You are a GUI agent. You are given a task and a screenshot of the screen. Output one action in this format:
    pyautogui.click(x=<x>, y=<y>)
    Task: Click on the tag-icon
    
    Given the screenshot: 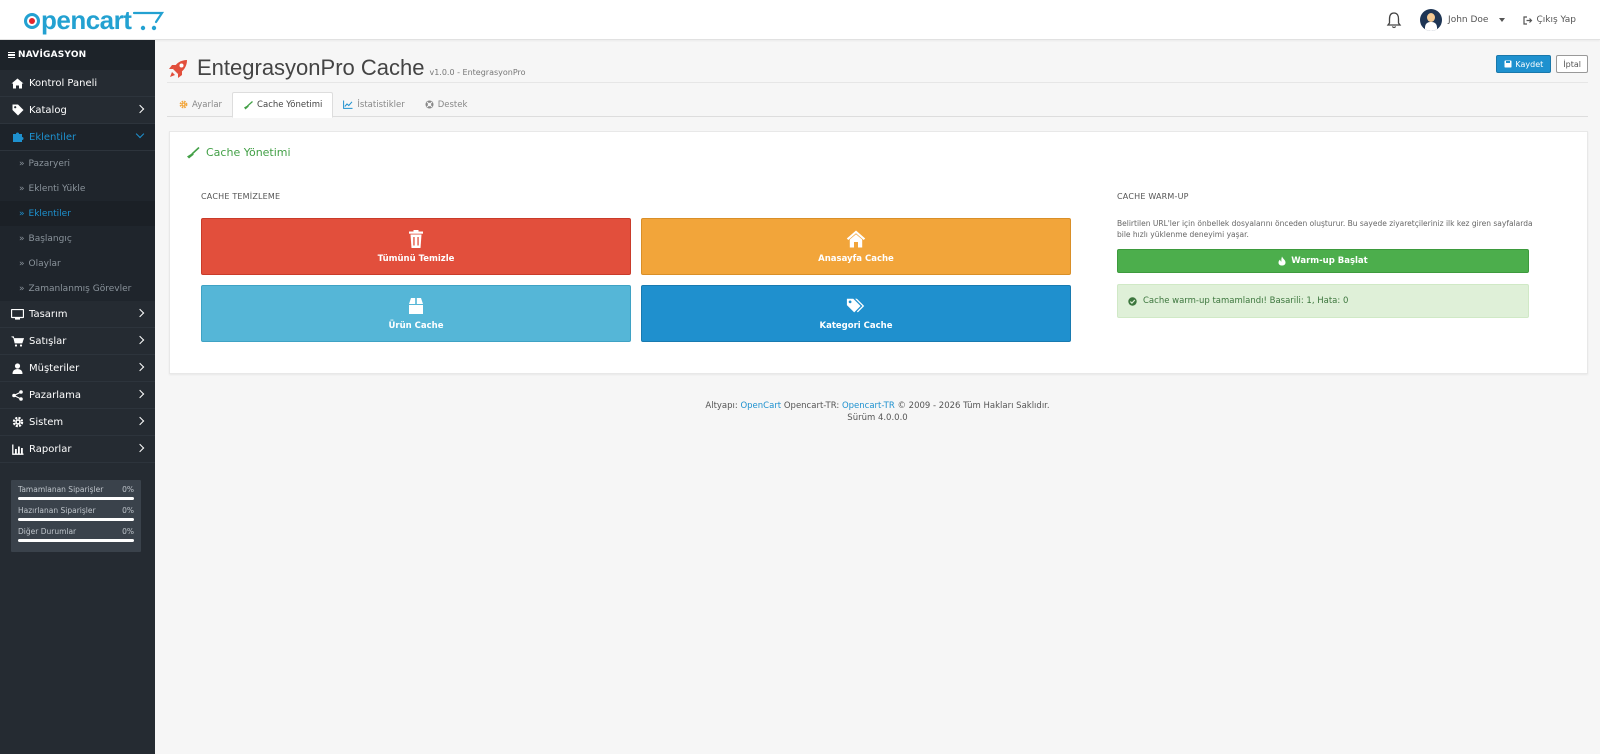 What is the action you would take?
    pyautogui.click(x=17, y=110)
    